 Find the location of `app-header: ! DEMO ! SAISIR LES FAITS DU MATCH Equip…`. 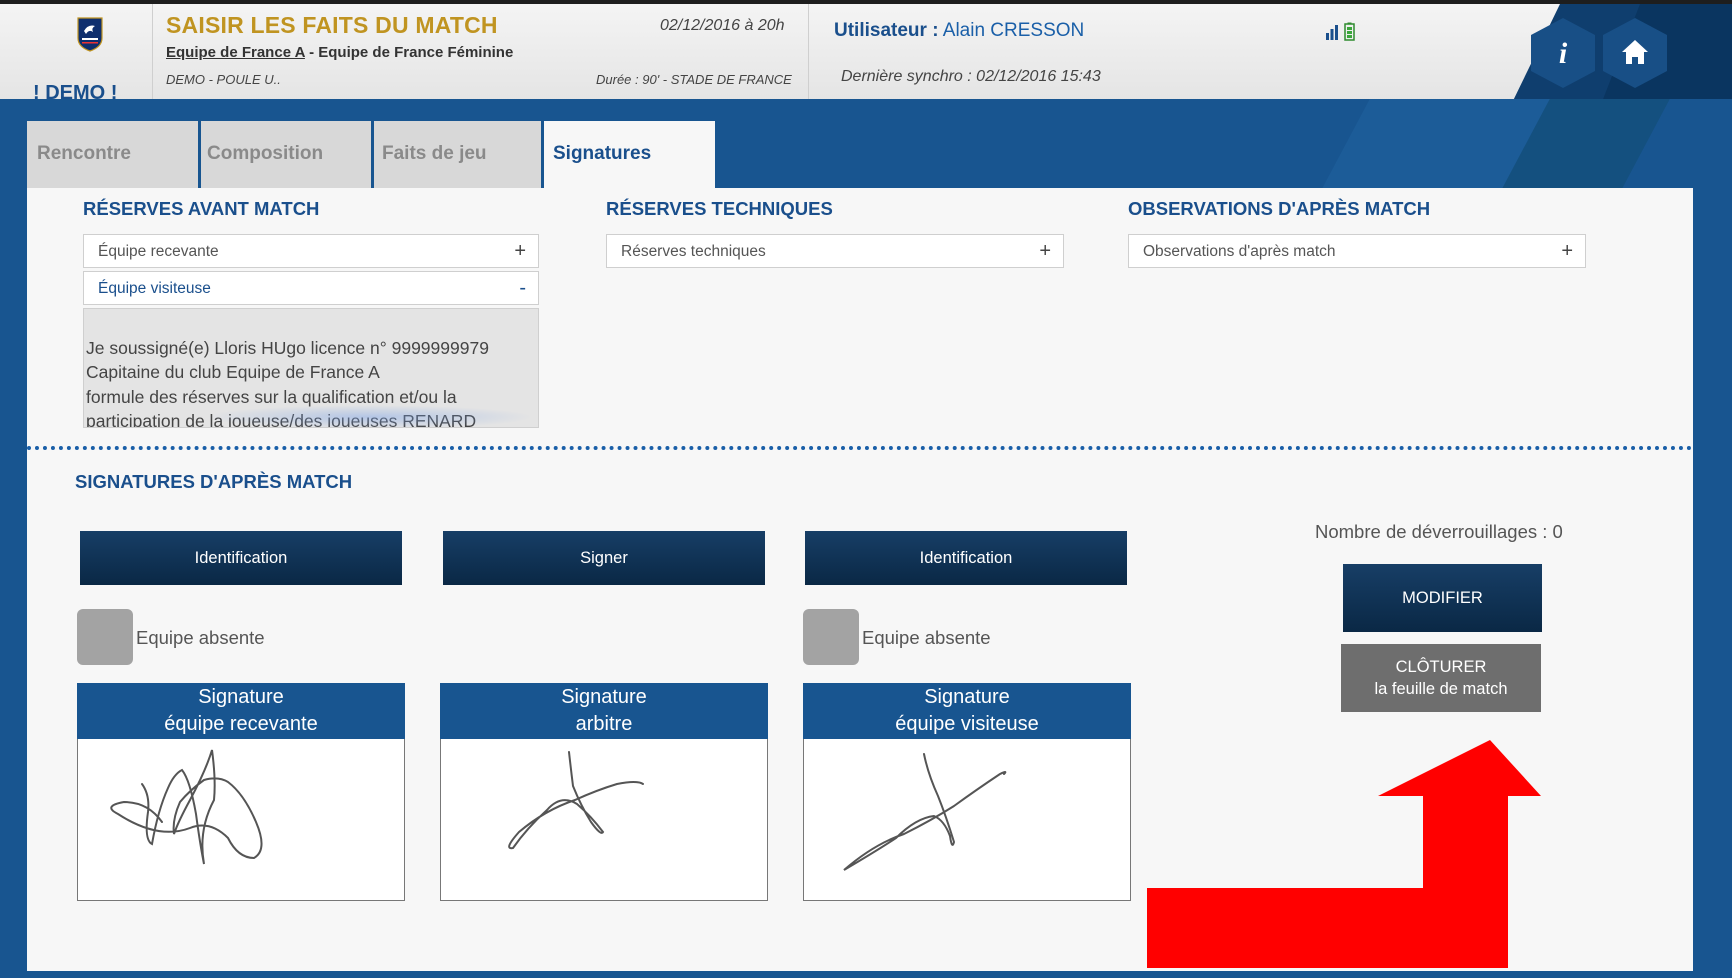

app-header: ! DEMO ! SAISIR LES FAITS DU MATCH Equip… is located at coordinates (866, 53).